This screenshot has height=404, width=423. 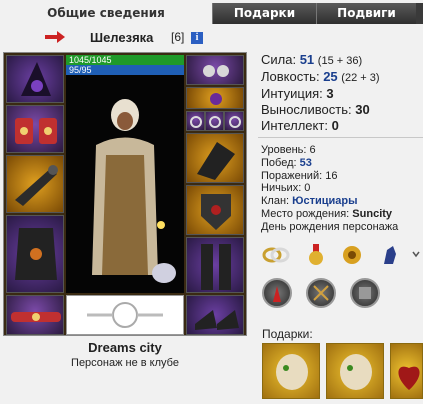 I want to click on earrings-slot, so click(x=215, y=70).